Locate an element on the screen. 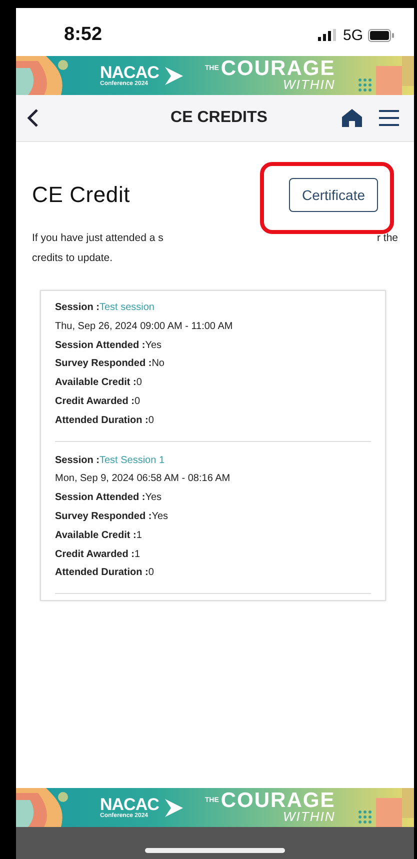 The height and width of the screenshot is (859, 417). back-button is located at coordinates (33, 118).